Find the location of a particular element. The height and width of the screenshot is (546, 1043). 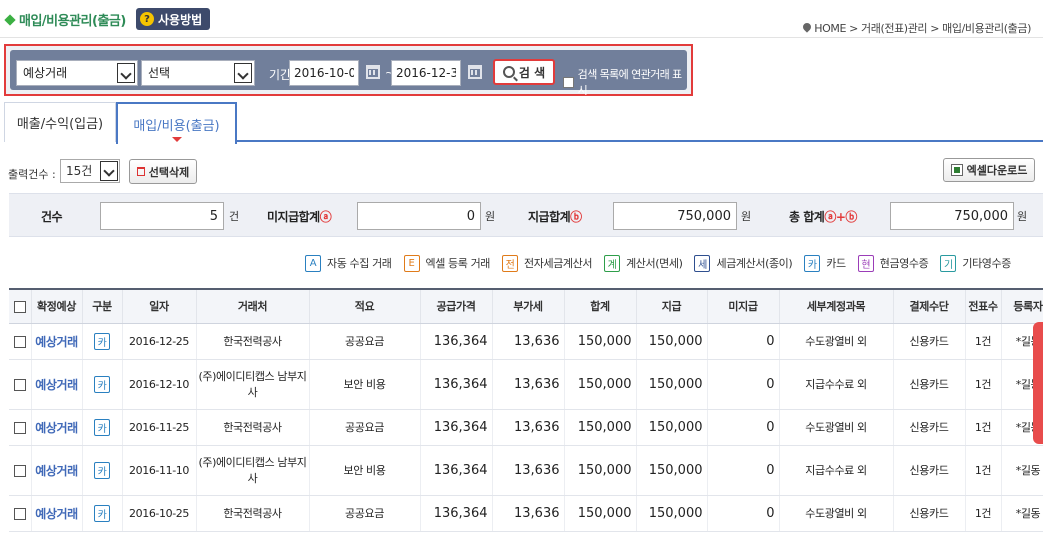

legend-label: 세금계산서(종이) is located at coordinates (754, 263).